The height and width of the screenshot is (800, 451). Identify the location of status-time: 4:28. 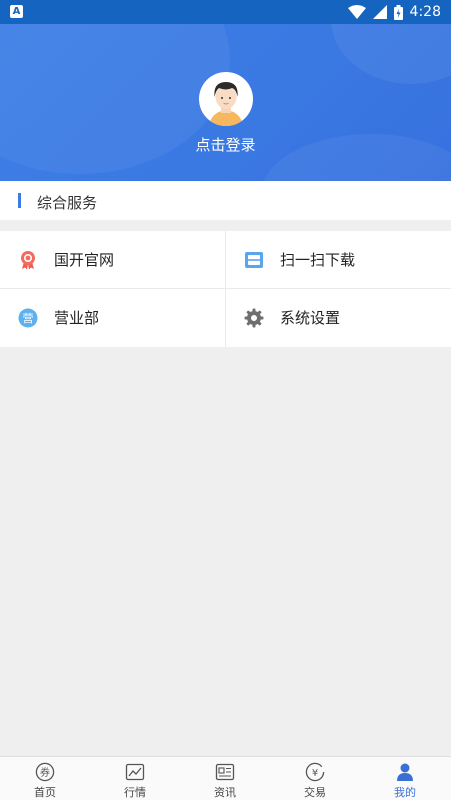
(425, 12).